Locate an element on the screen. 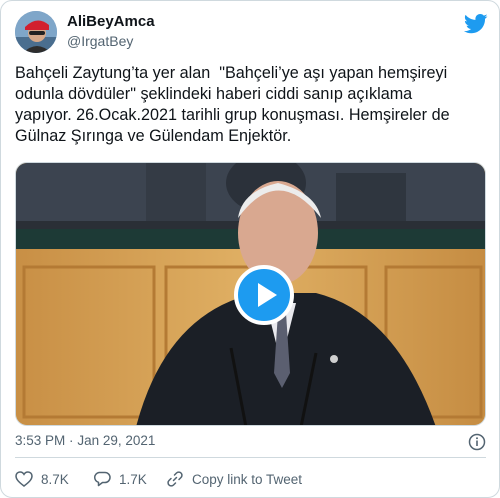 The width and height of the screenshot is (500, 498). avatar is located at coordinates (36, 32).